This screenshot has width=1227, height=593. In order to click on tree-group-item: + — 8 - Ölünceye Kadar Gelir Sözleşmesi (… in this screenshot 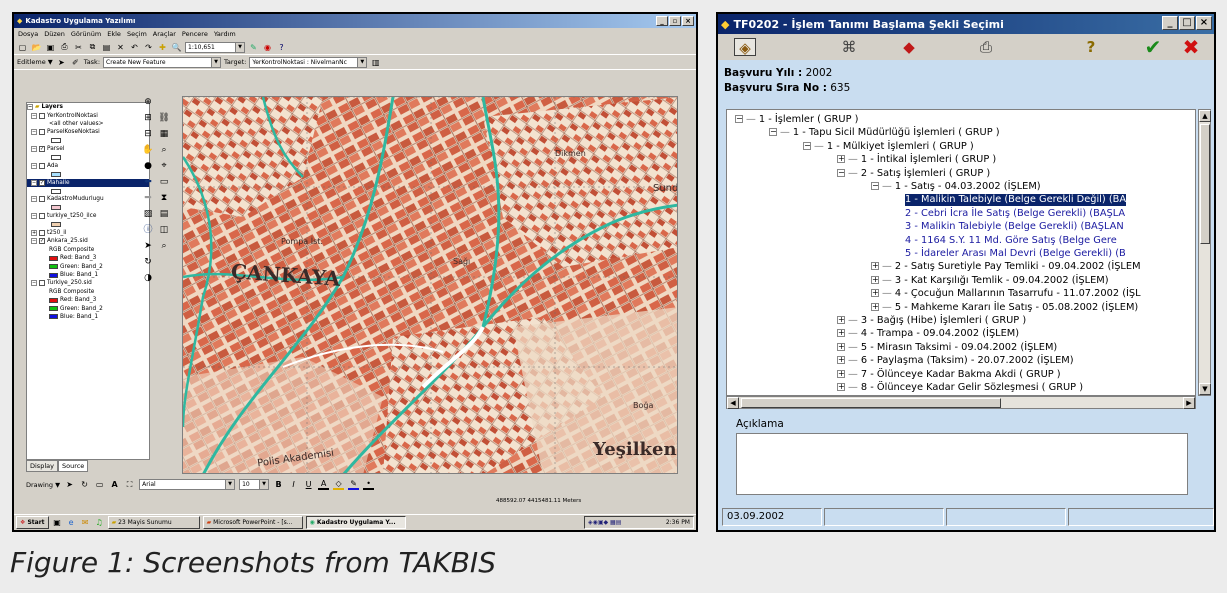, I will do `click(960, 388)`.